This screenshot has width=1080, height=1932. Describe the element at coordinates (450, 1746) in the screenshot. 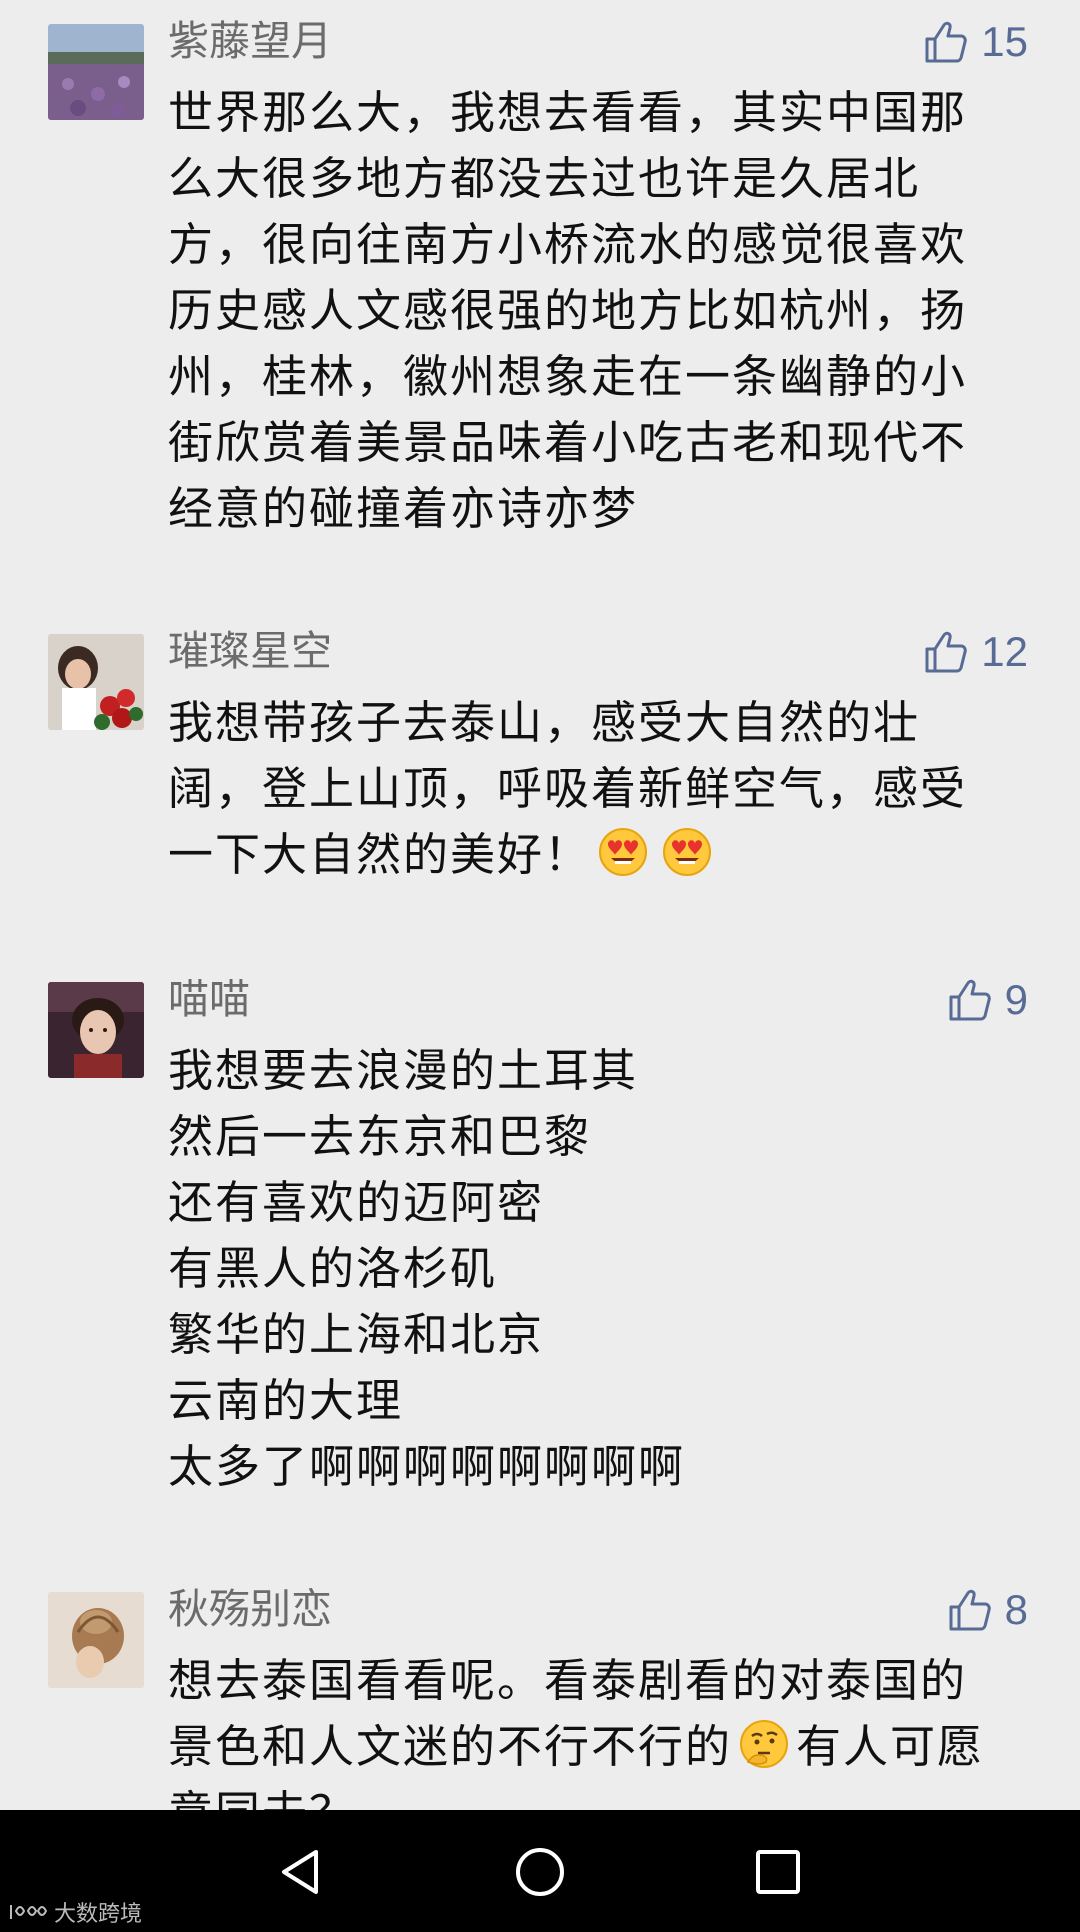

I see `comment-line: 景色和人文迷的不行不行的` at that location.